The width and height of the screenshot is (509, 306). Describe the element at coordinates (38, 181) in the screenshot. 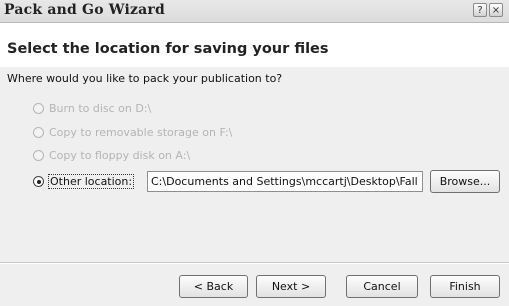

I see `radio-other-location` at that location.